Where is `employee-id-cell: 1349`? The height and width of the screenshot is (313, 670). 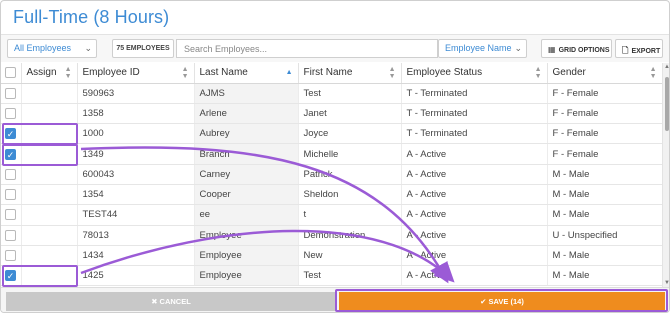
employee-id-cell: 1349 is located at coordinates (136, 154).